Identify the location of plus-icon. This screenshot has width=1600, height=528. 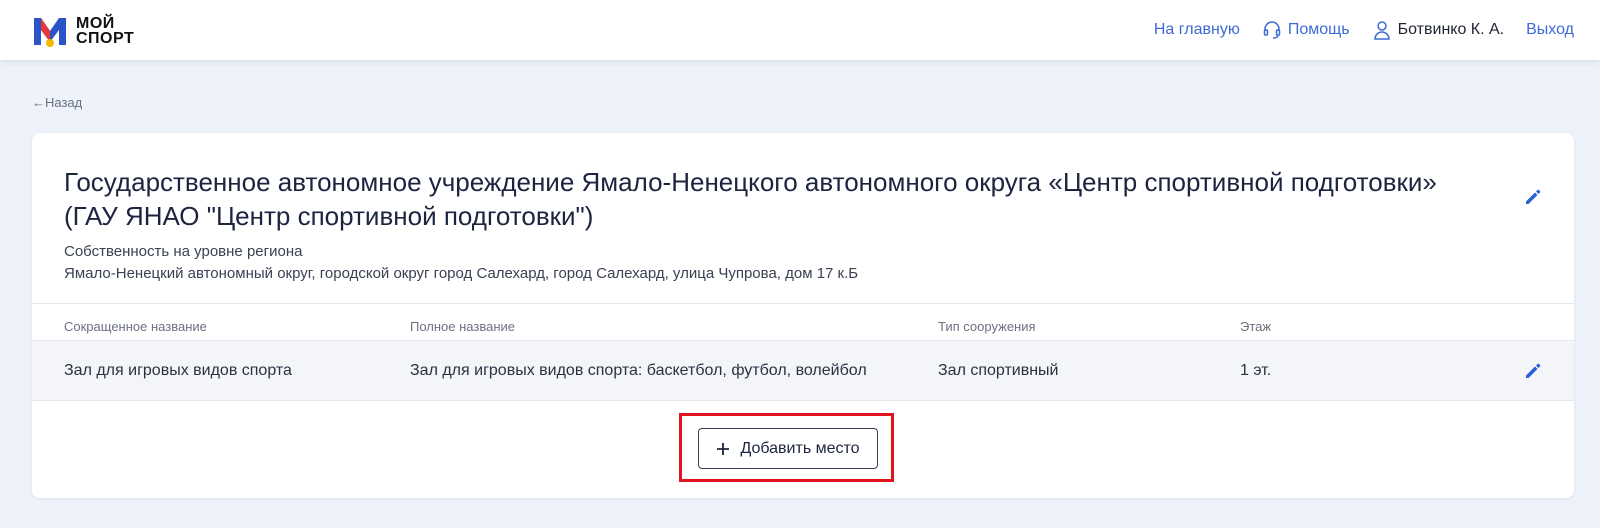
(723, 448).